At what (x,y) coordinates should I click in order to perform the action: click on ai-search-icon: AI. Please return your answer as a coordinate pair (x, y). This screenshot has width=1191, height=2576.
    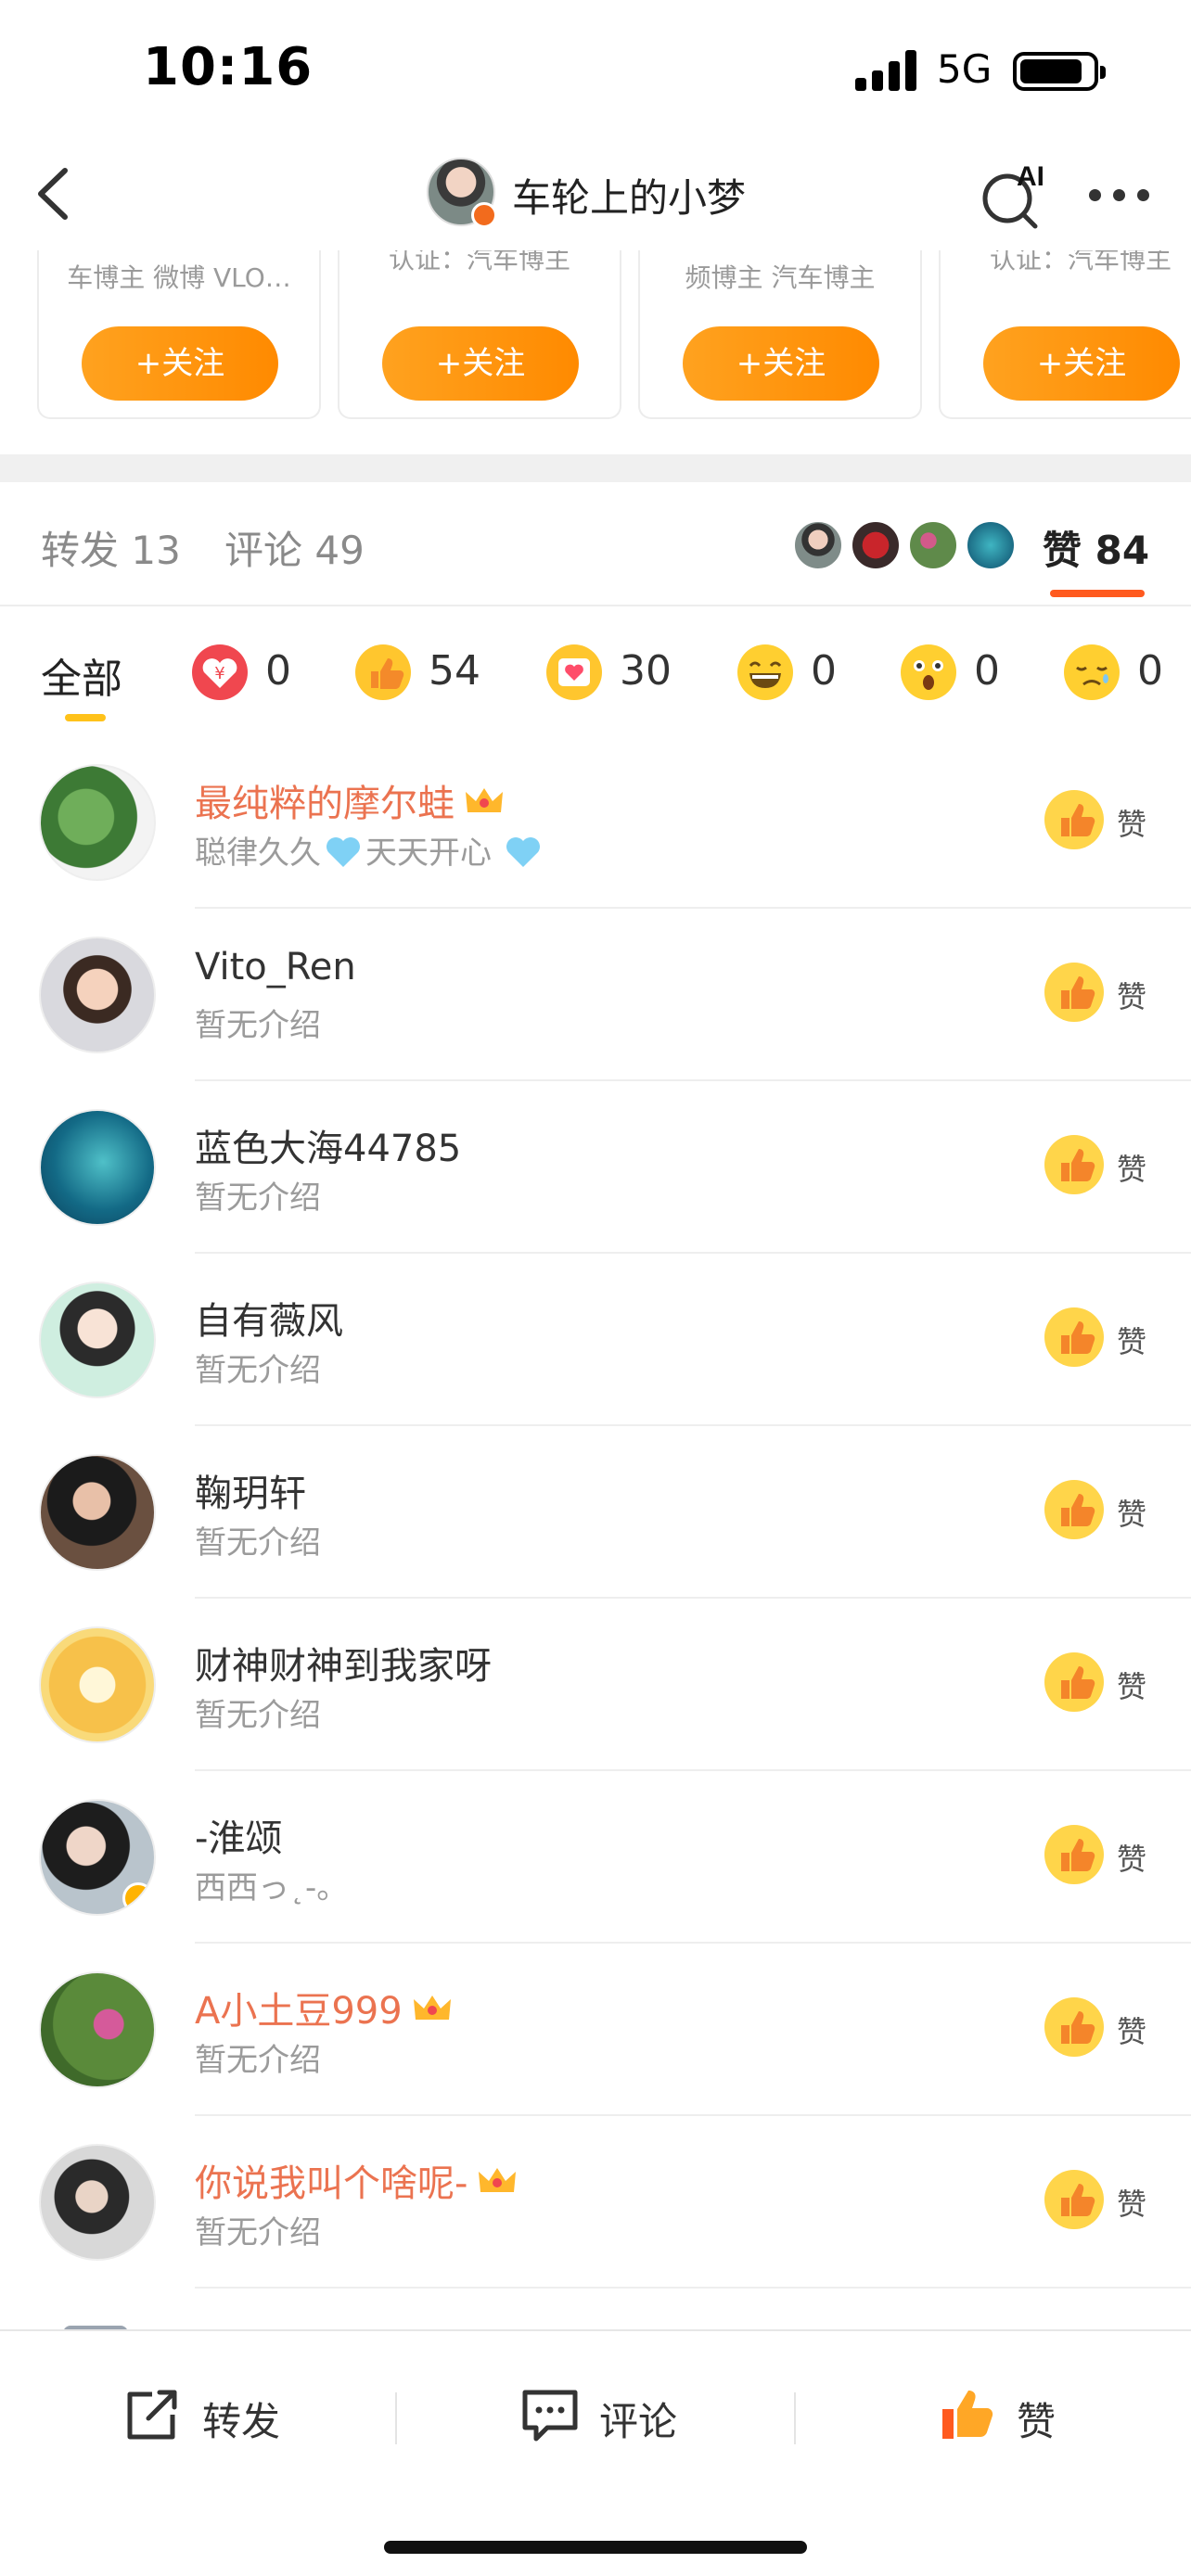
    Looking at the image, I should click on (1013, 195).